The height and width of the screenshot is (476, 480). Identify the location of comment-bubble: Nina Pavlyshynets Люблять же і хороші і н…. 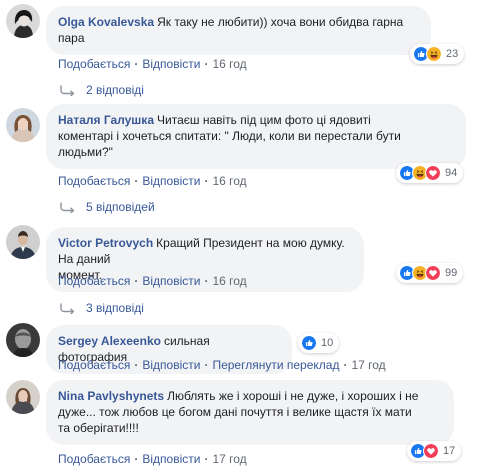
(250, 412).